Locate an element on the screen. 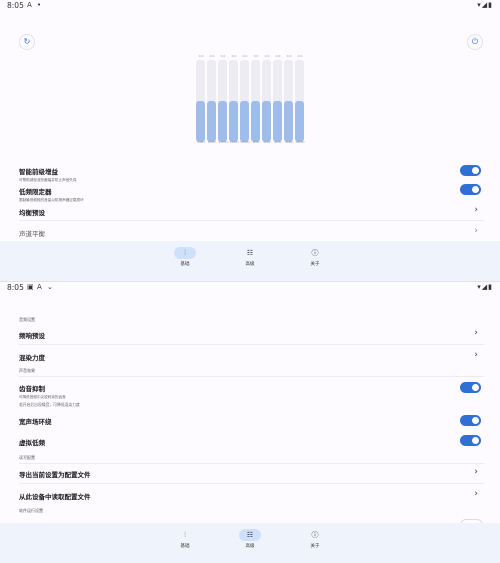  status-bar: 8:05 A • ▾◢▮ is located at coordinates (250, 6).